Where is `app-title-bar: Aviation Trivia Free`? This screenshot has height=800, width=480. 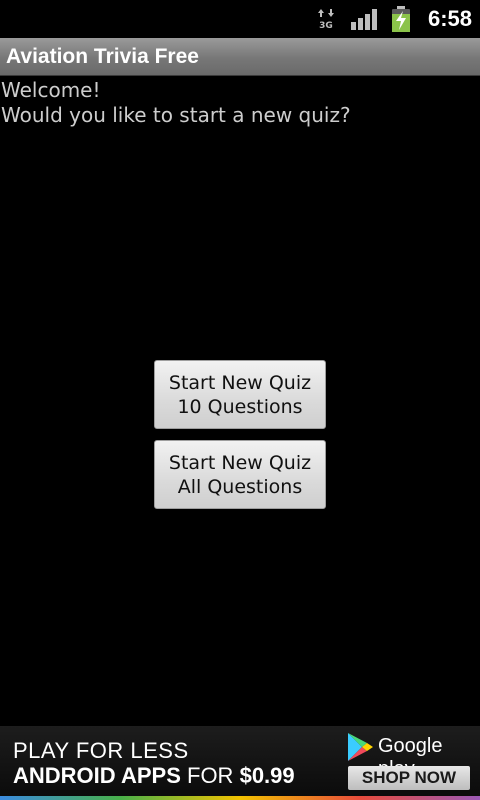
app-title-bar: Aviation Trivia Free is located at coordinates (240, 57).